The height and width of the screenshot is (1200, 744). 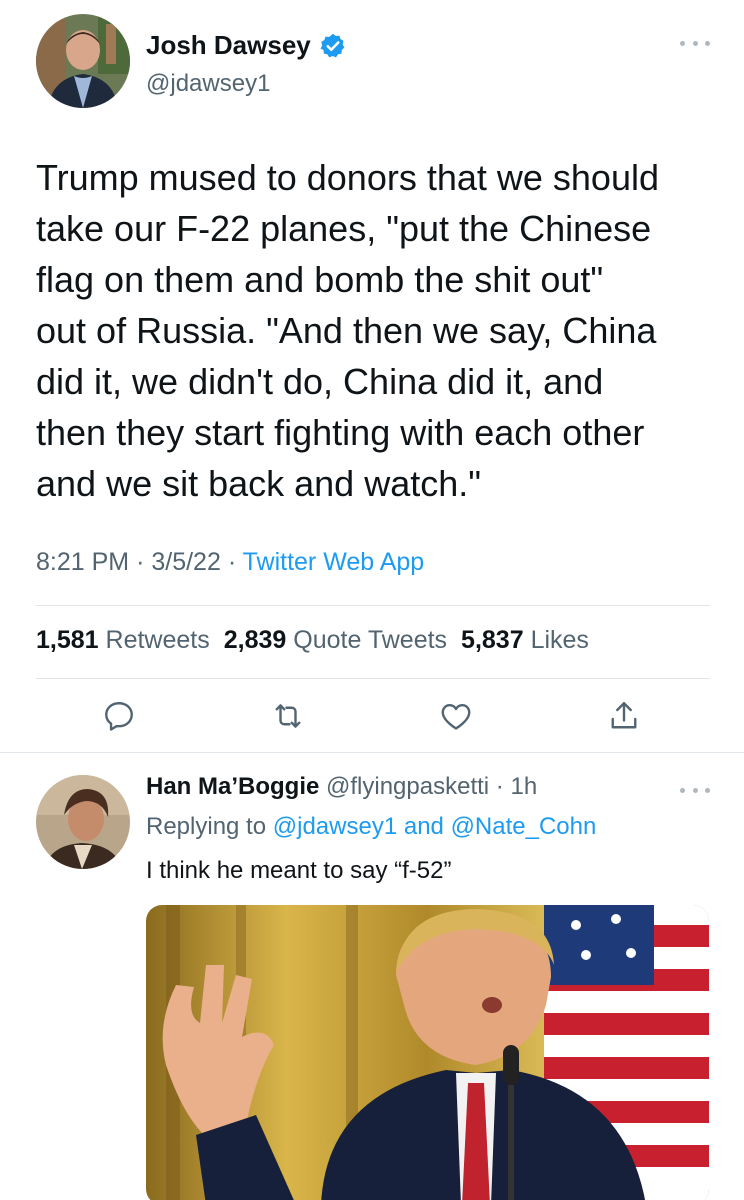 I want to click on tweet-actions, so click(x=372, y=718).